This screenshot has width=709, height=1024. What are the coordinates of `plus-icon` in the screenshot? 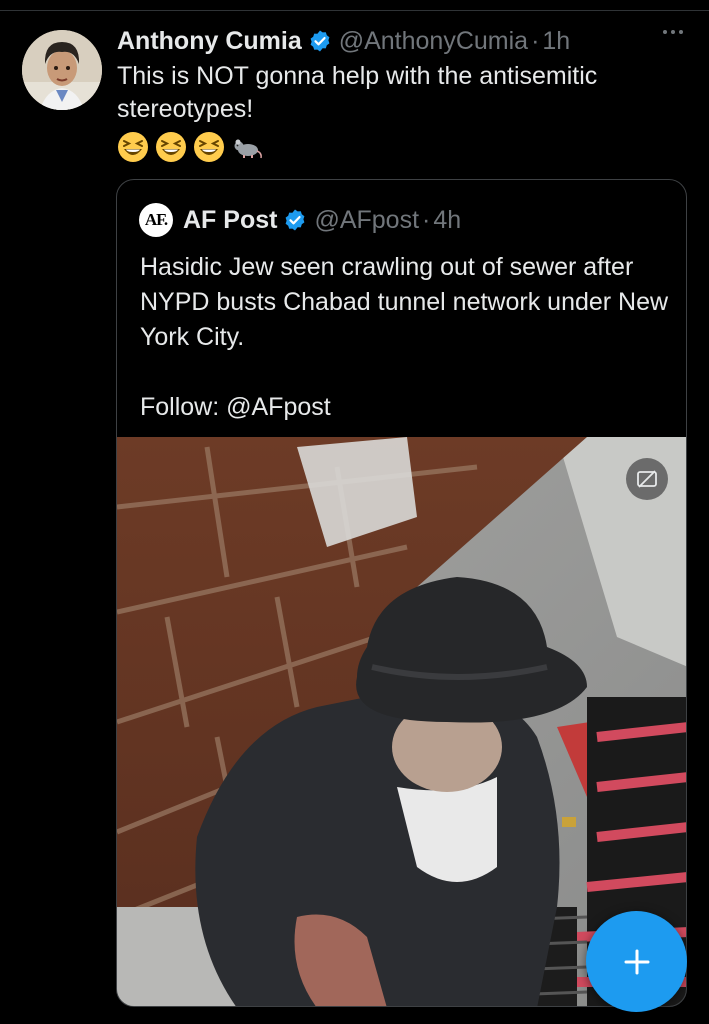 It's located at (636, 961).